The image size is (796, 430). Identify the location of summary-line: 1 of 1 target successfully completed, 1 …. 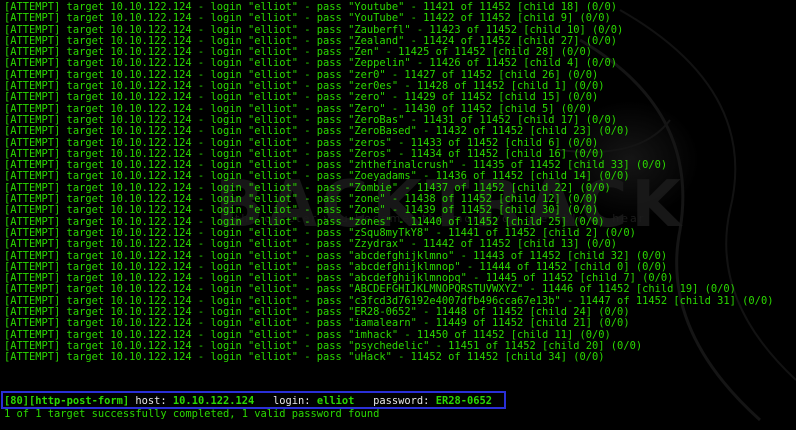
(192, 414).